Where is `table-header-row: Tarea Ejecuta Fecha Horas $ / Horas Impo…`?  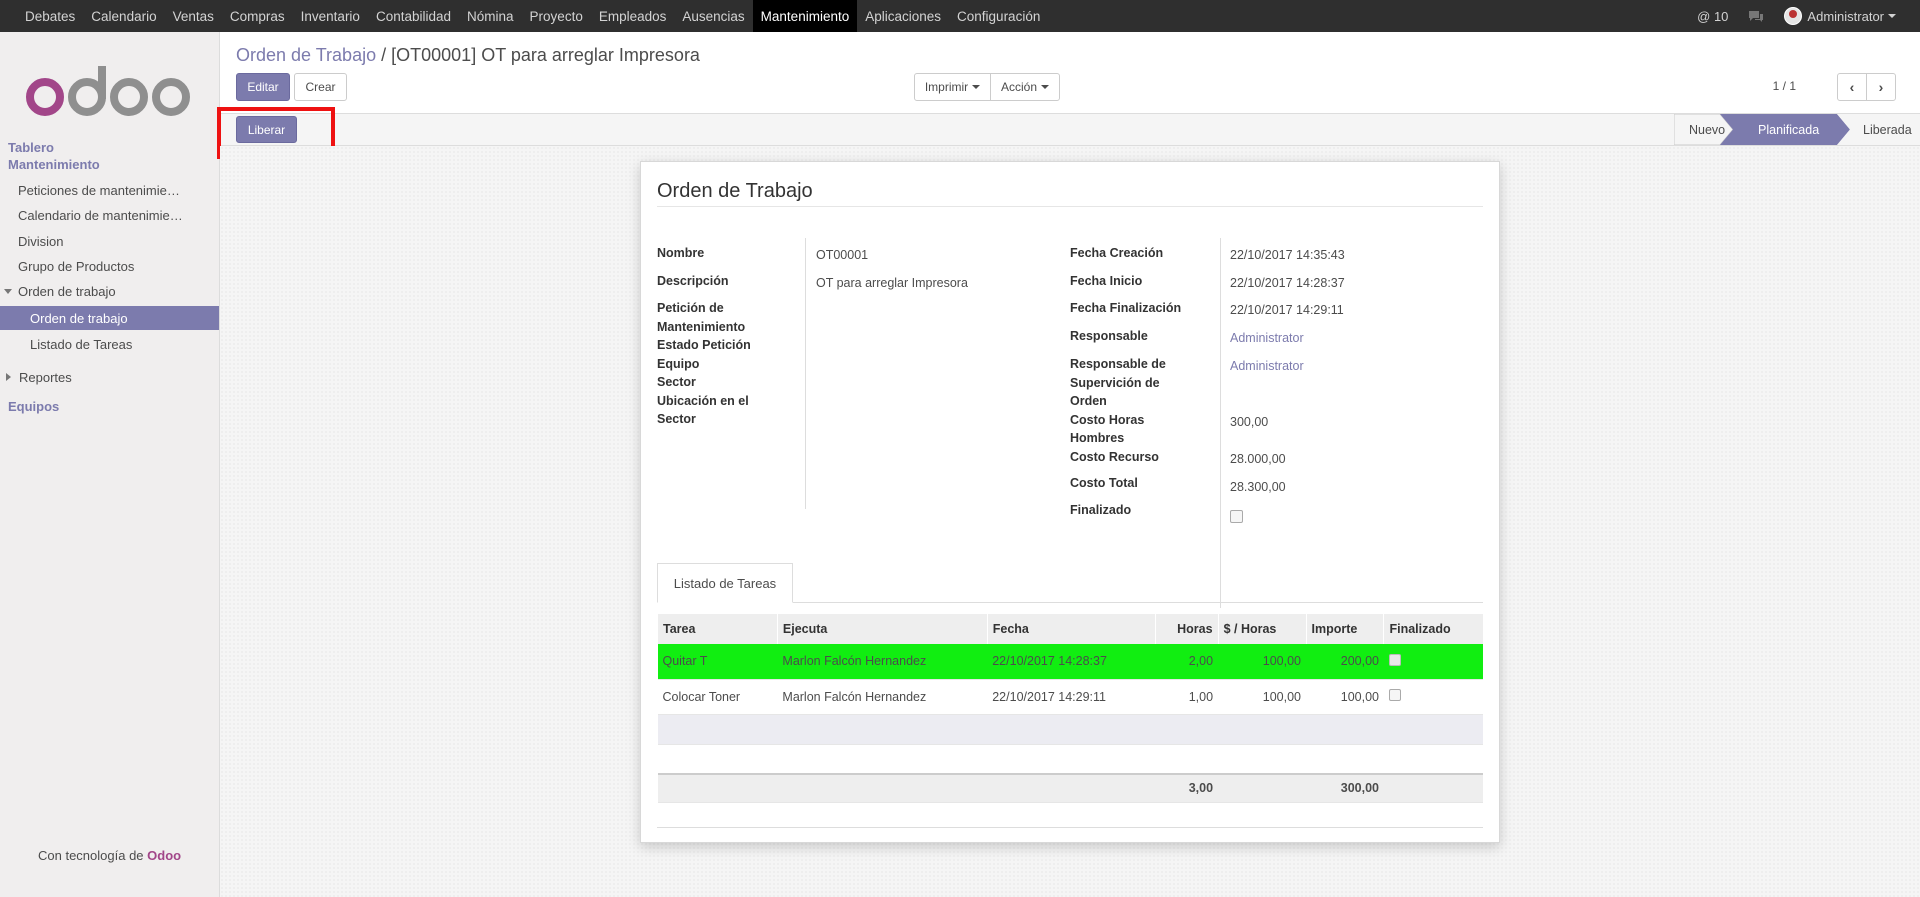
table-header-row: Tarea Ejecuta Fecha Horas $ / Horas Impo… is located at coordinates (1070, 629).